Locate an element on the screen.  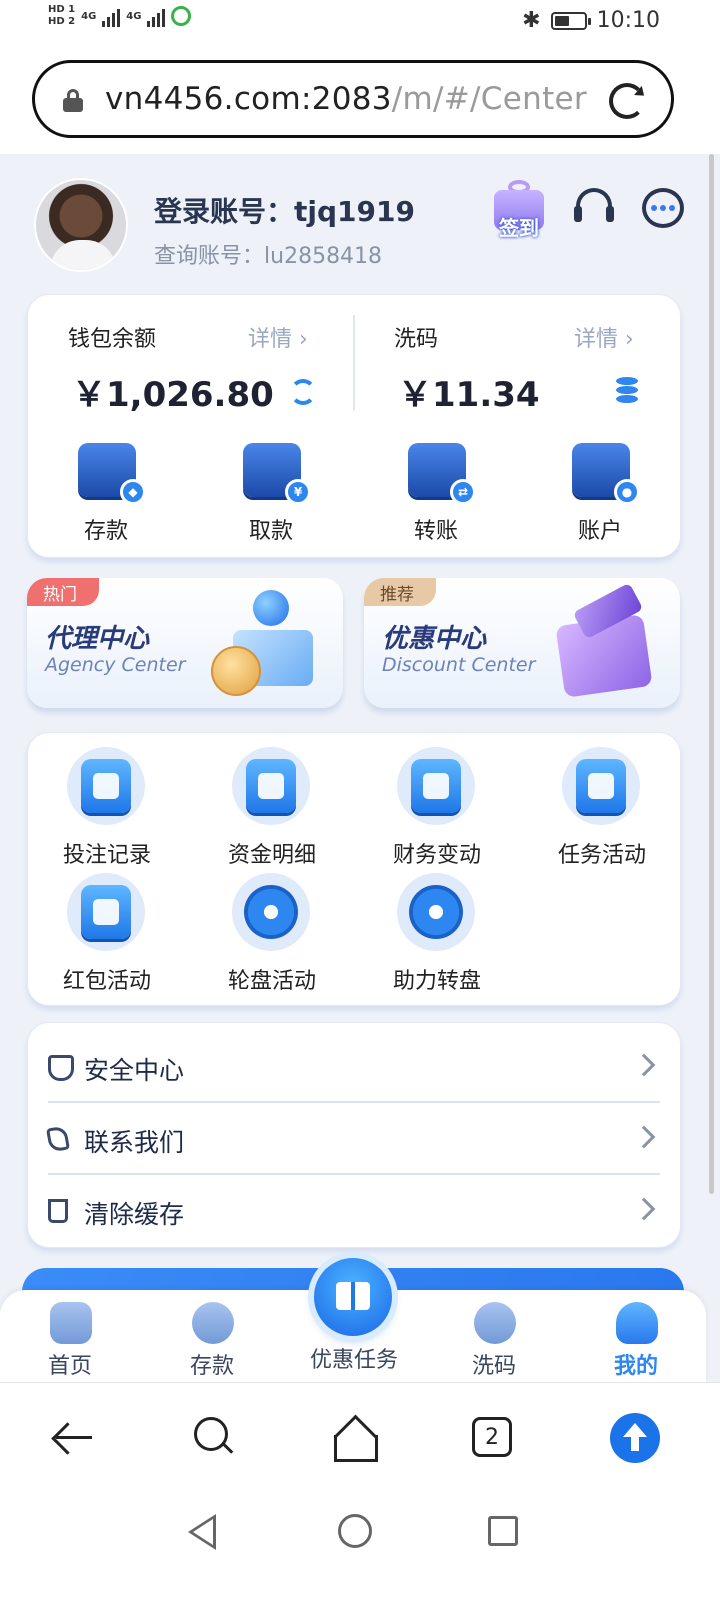
account-action: ● 账户 is located at coordinates (600, 493).